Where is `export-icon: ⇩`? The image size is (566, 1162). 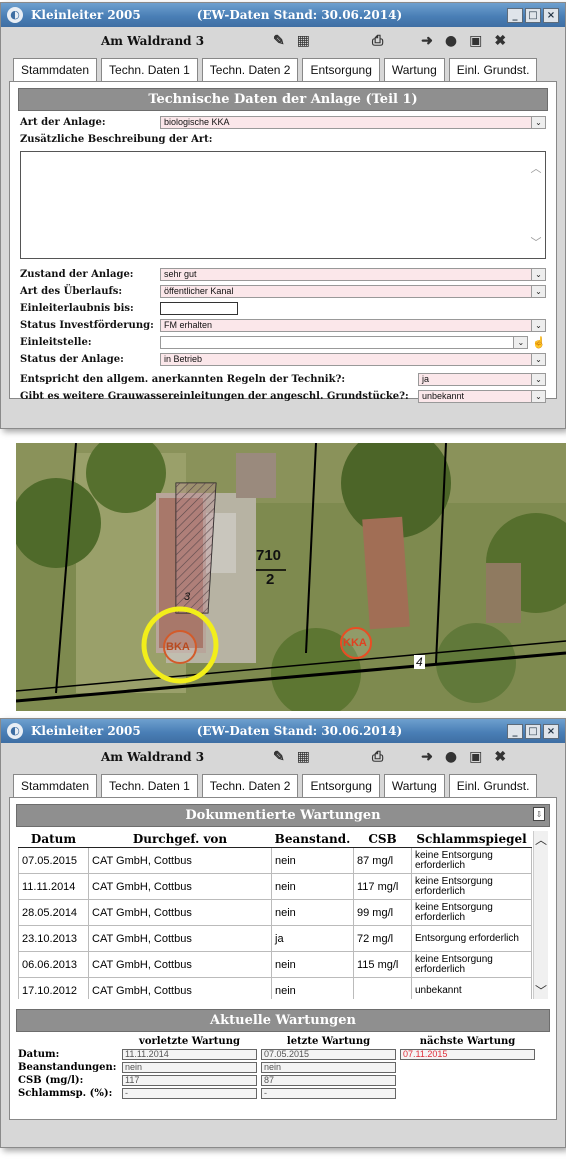
export-icon: ⇩ is located at coordinates (539, 814).